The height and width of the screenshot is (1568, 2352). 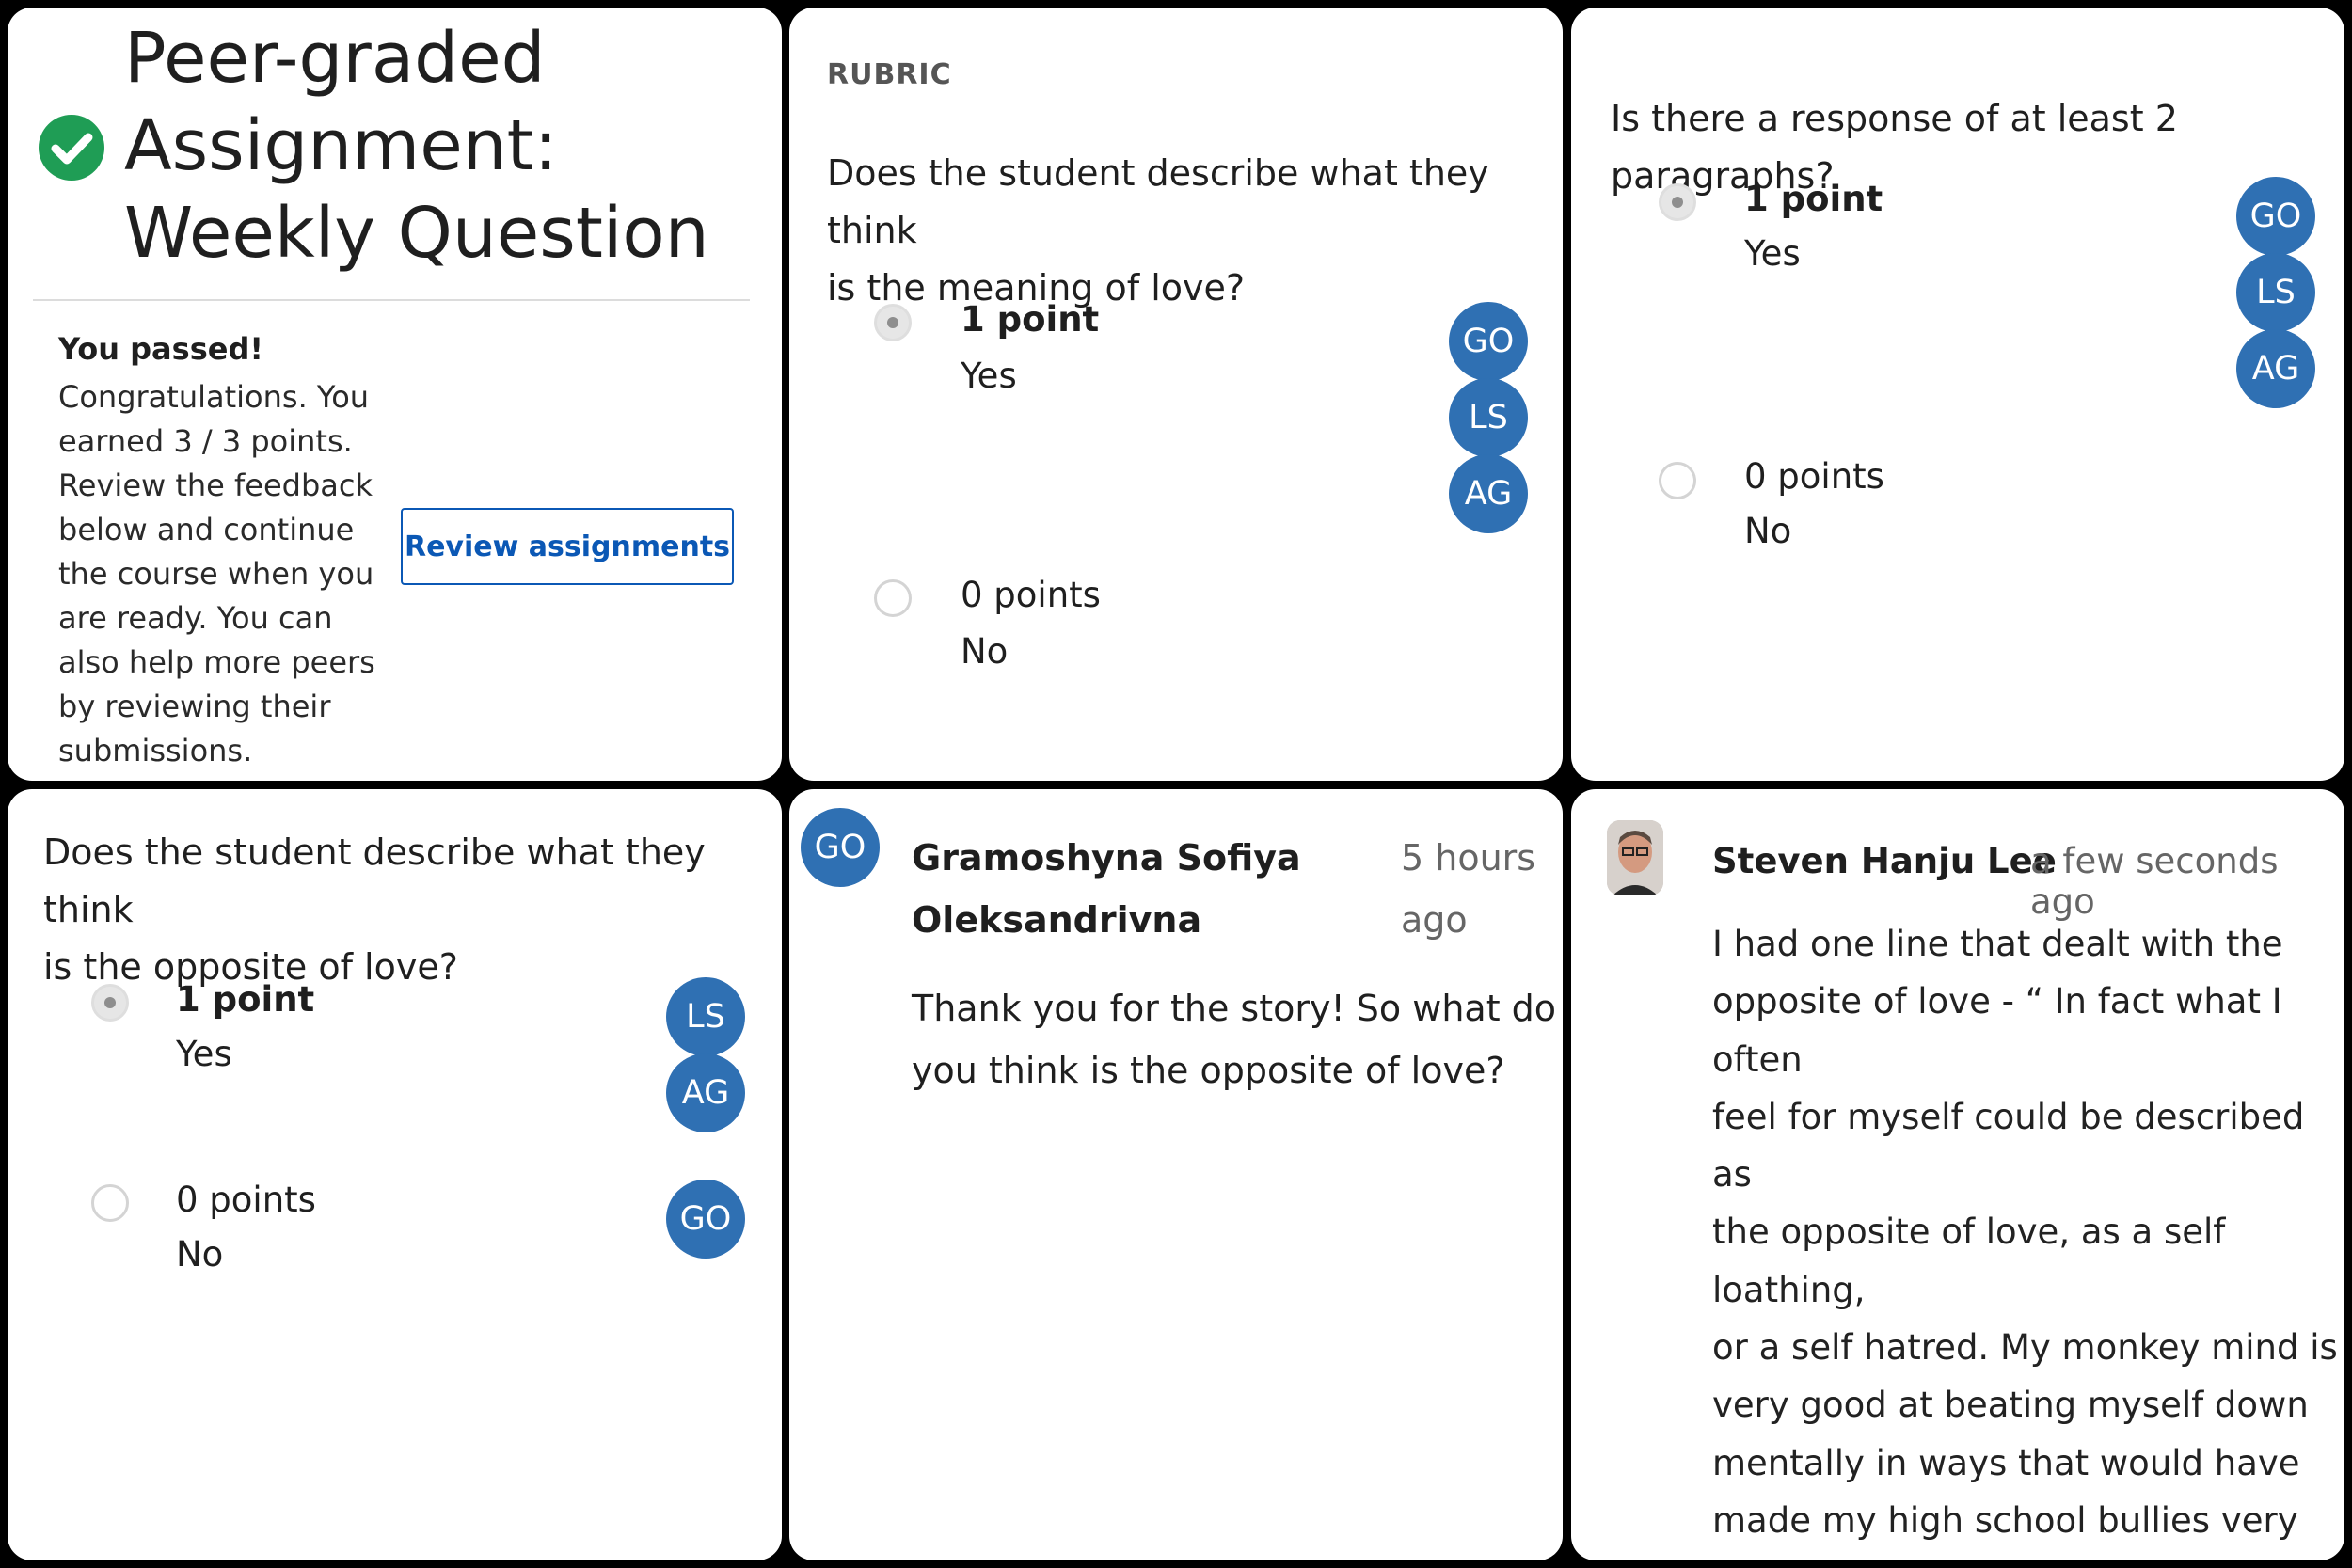 What do you see at coordinates (391, 300) in the screenshot?
I see `title-divider` at bounding box center [391, 300].